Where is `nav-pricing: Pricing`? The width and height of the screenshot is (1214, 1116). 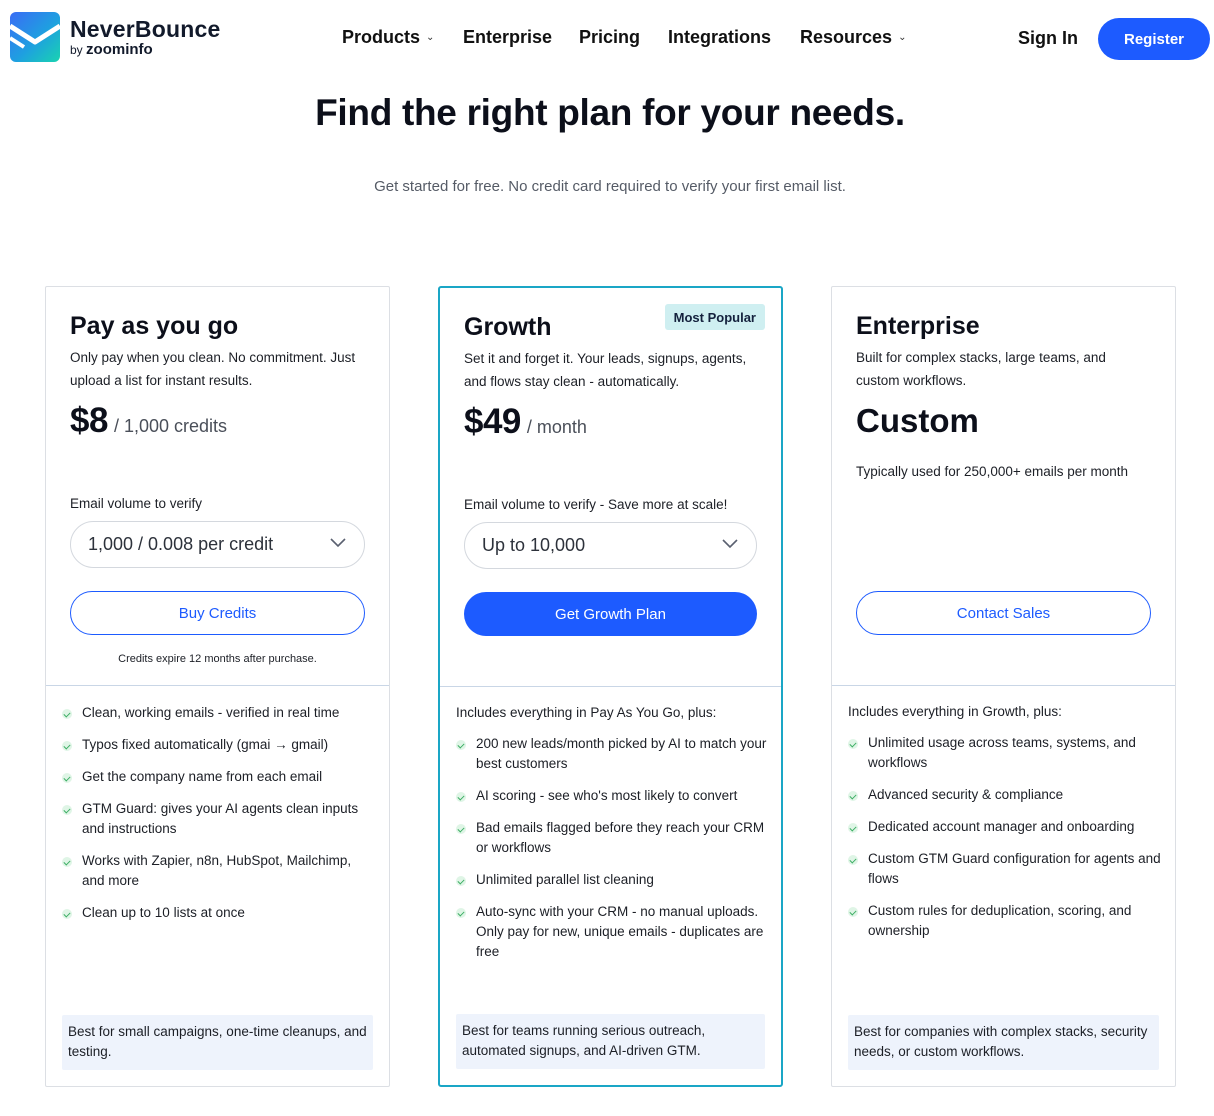
nav-pricing: Pricing is located at coordinates (609, 37).